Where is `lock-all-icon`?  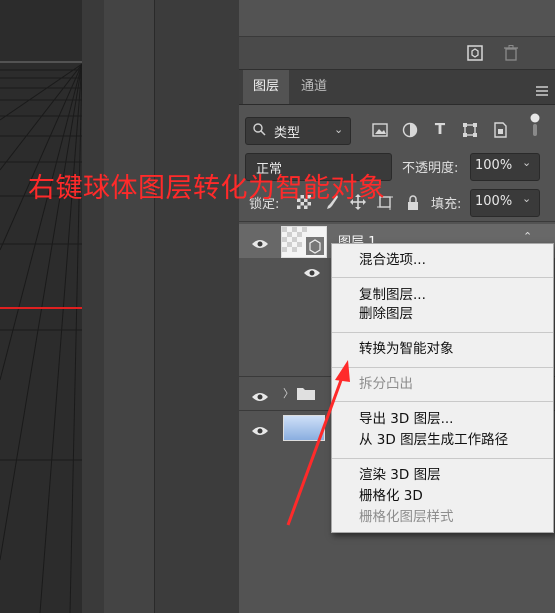
lock-all-icon is located at coordinates (413, 202).